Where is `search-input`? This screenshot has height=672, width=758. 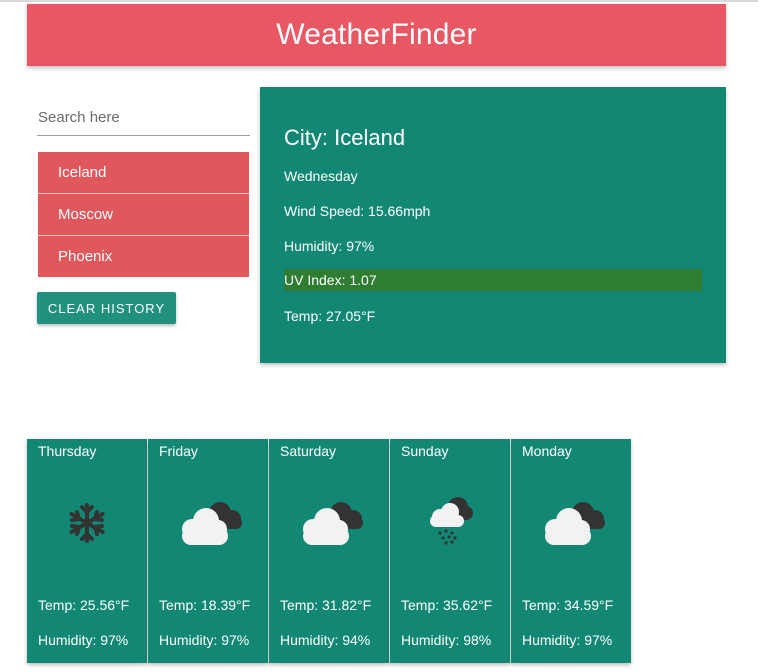 search-input is located at coordinates (143, 118).